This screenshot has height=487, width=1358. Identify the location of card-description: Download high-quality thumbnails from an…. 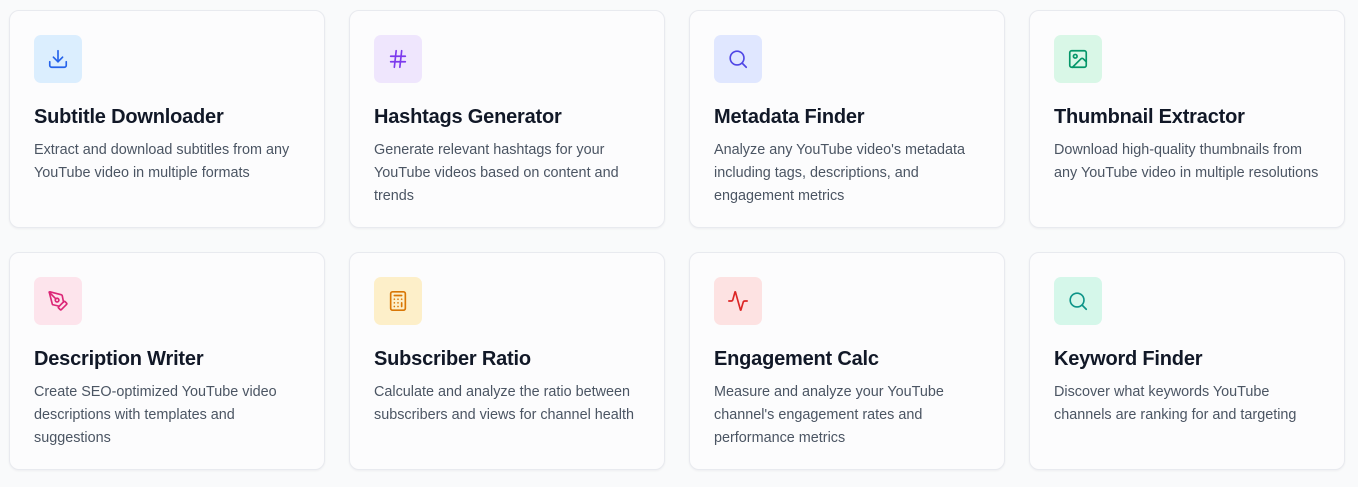
(1186, 161).